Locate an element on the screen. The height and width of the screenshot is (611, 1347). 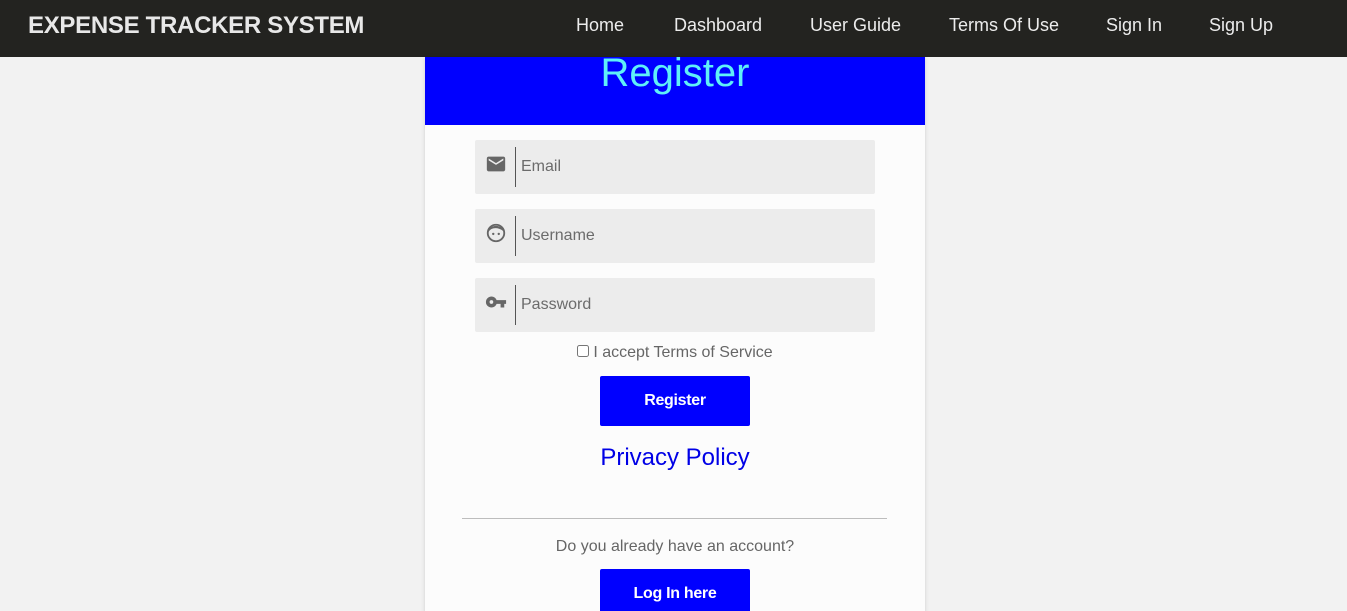
username-field is located at coordinates (675, 236).